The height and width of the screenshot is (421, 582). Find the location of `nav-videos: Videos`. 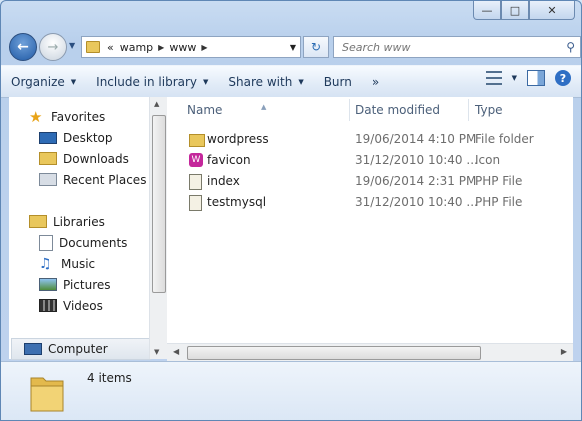

nav-videos: Videos is located at coordinates (71, 305).